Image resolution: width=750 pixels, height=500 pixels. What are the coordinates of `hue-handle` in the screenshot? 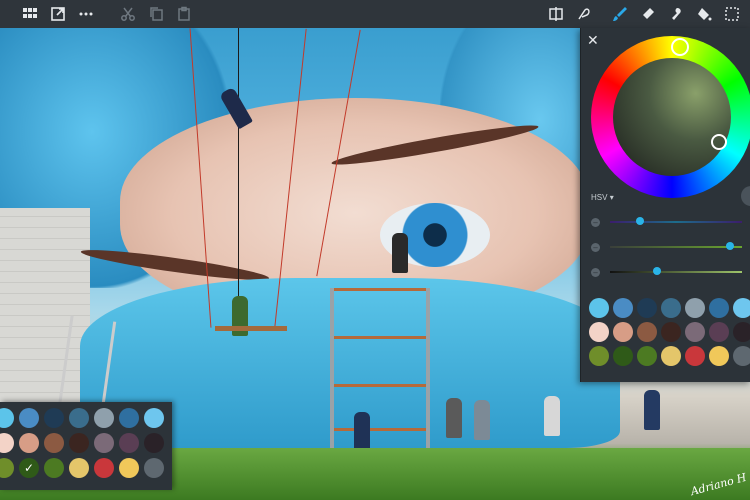 It's located at (680, 47).